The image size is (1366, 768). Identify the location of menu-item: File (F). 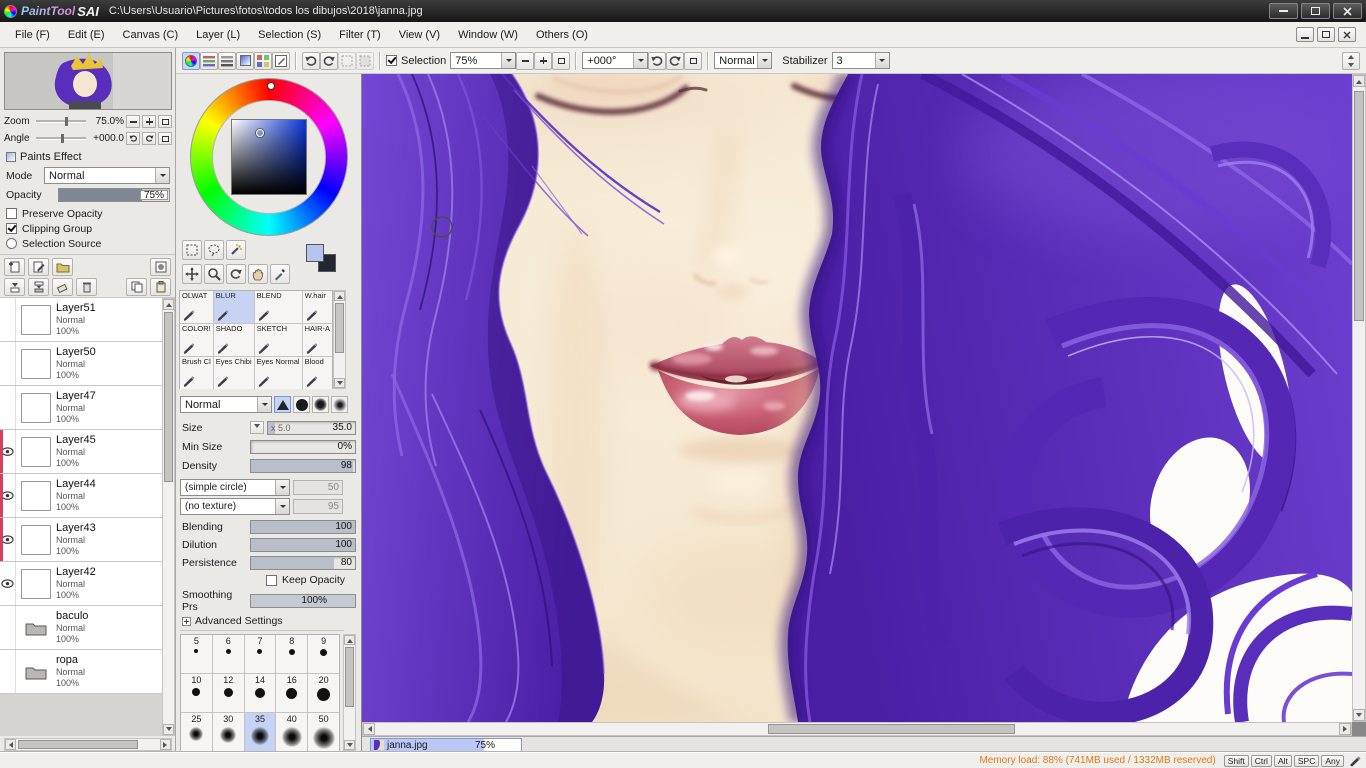
(32, 34).